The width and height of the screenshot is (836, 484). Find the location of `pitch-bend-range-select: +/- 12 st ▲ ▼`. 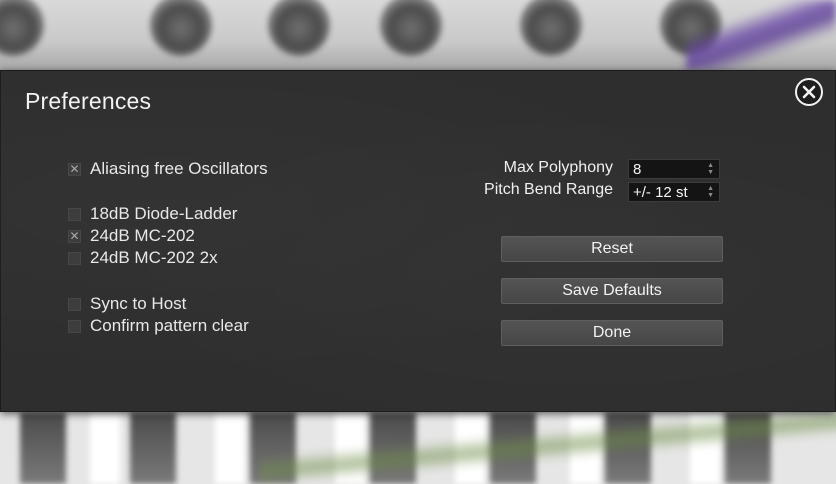

pitch-bend-range-select: +/- 12 st ▲ ▼ is located at coordinates (674, 192).